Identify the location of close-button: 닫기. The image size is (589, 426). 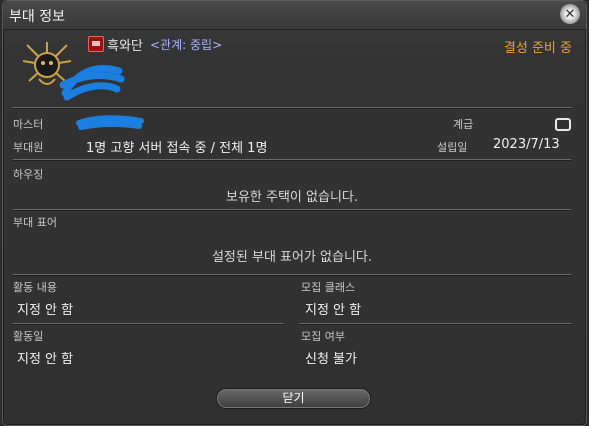
(293, 398).